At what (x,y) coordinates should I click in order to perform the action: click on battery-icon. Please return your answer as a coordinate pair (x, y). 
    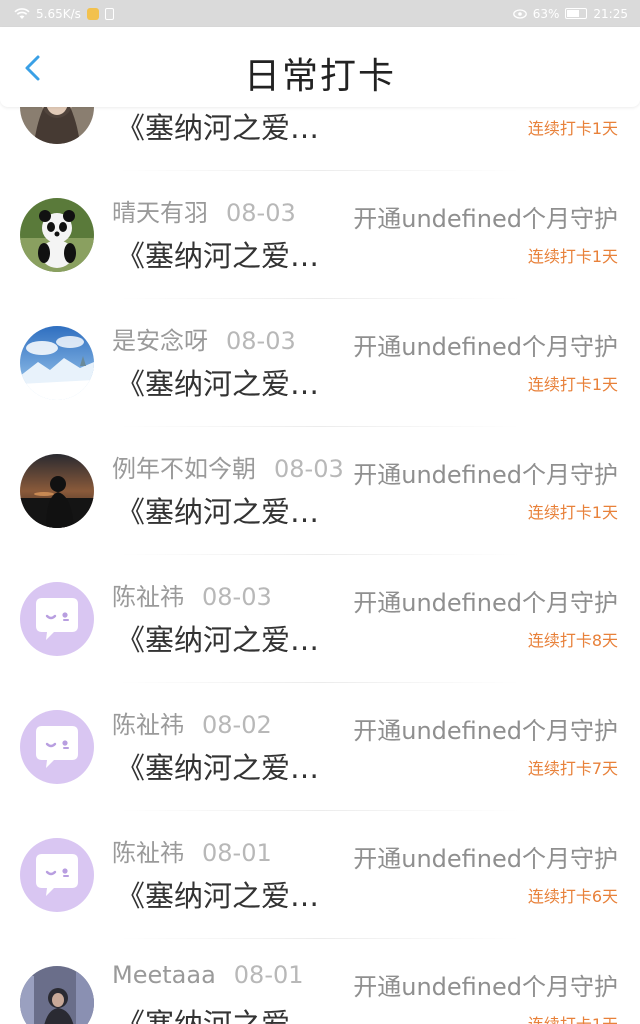
    Looking at the image, I should click on (576, 13).